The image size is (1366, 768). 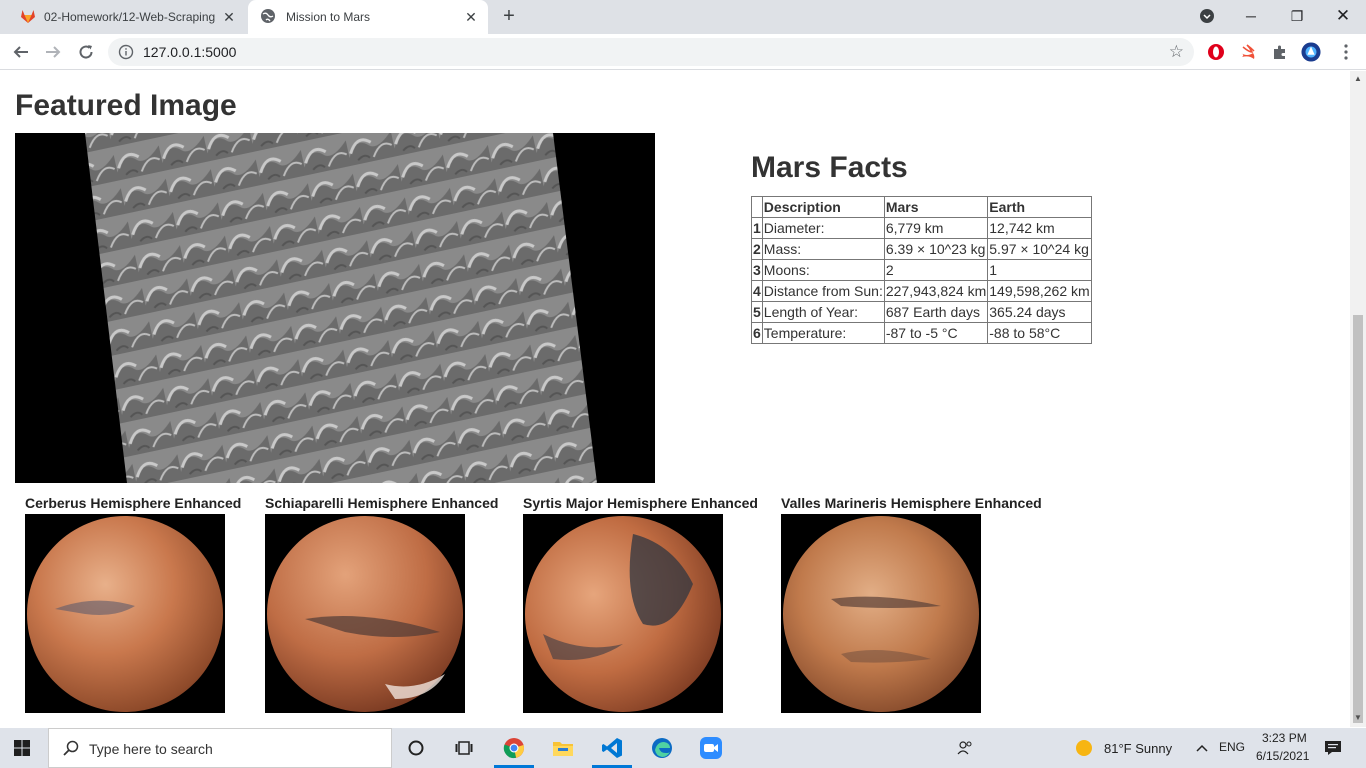 I want to click on row-index: 1, so click(x=757, y=228).